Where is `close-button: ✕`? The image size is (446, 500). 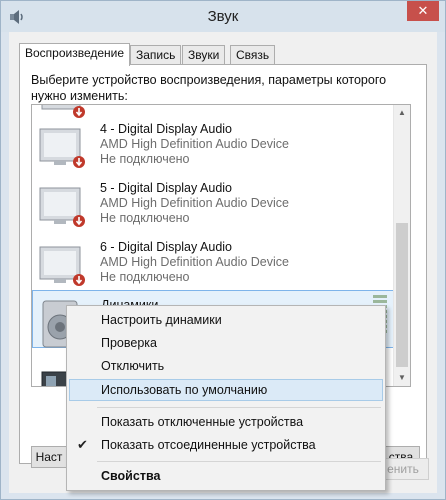
close-button: ✕ is located at coordinates (423, 11).